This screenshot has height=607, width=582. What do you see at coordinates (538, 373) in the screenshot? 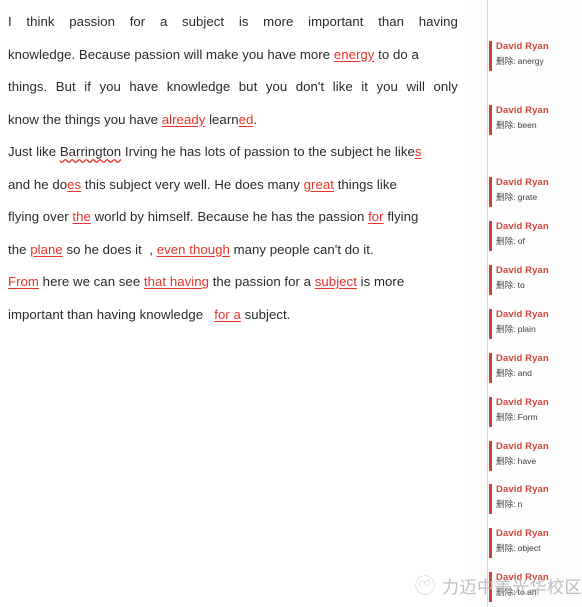
I see `comment-body: 删除: and` at bounding box center [538, 373].